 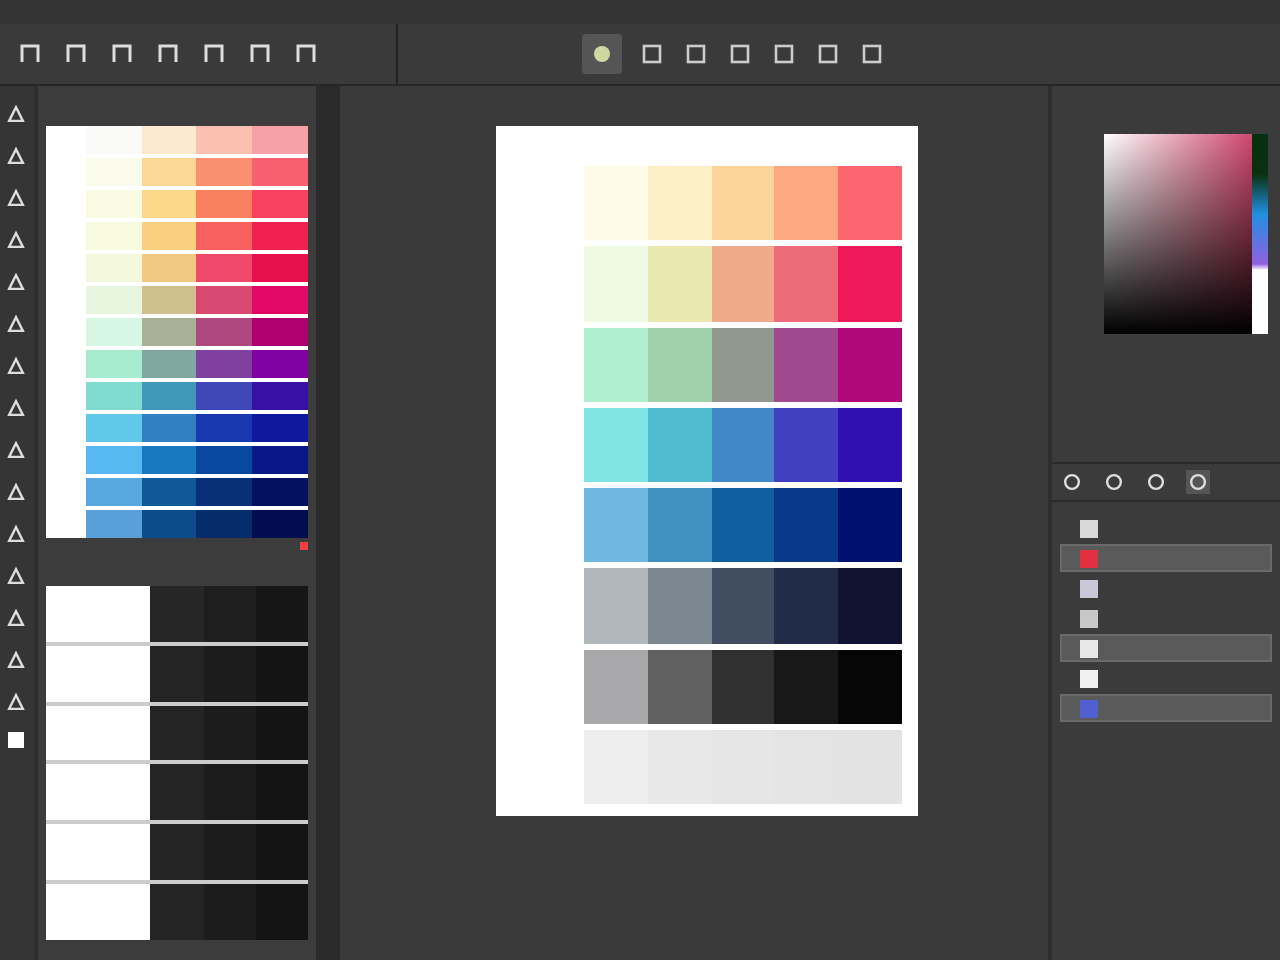 What do you see at coordinates (16, 740) in the screenshot?
I see `color-swatch` at bounding box center [16, 740].